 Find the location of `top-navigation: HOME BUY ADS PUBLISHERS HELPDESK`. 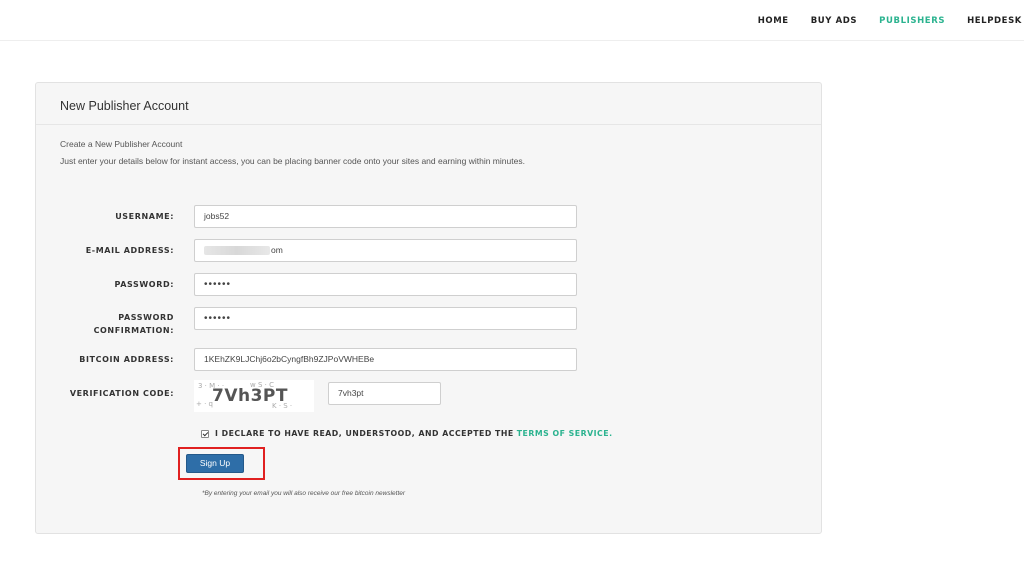

top-navigation: HOME BUY ADS PUBLISHERS HELPDESK is located at coordinates (512, 20).